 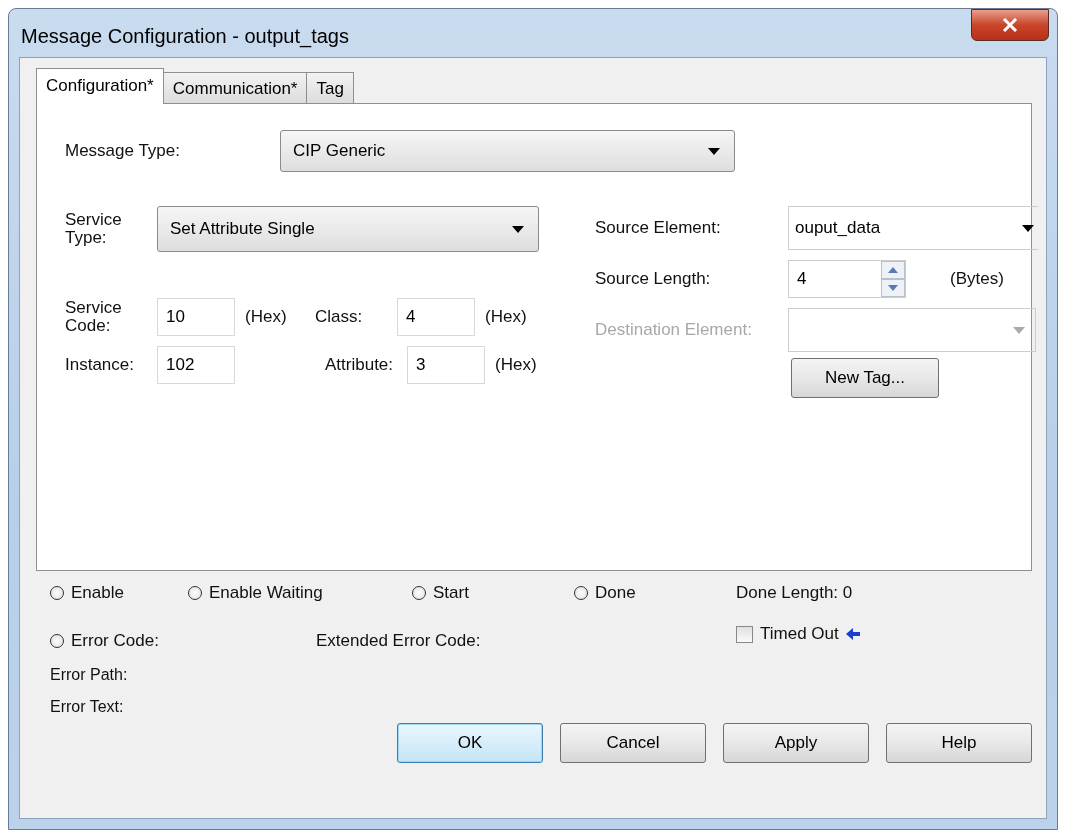 What do you see at coordinates (330, 88) in the screenshot?
I see `tab: Tag` at bounding box center [330, 88].